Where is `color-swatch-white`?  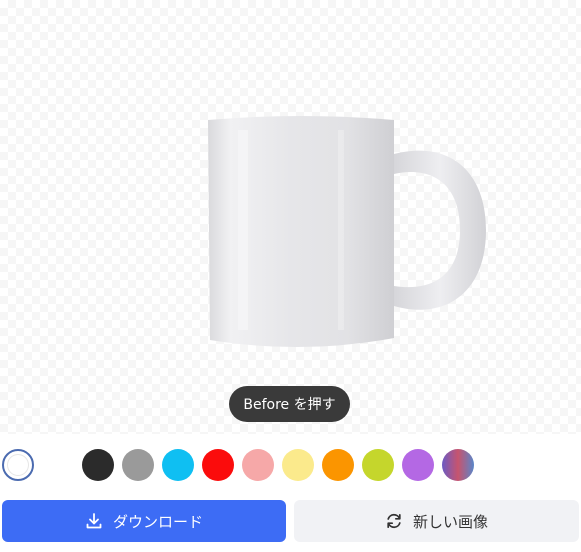 color-swatch-white is located at coordinates (18, 465).